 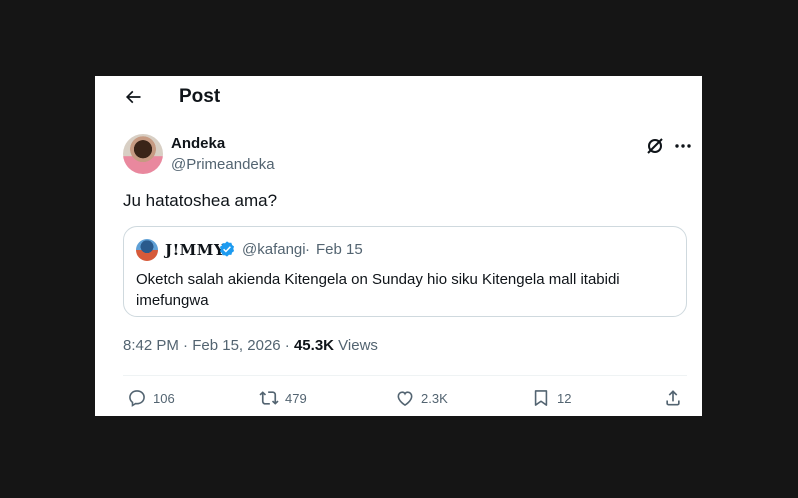 I want to click on reply-icon, so click(x=137, y=398).